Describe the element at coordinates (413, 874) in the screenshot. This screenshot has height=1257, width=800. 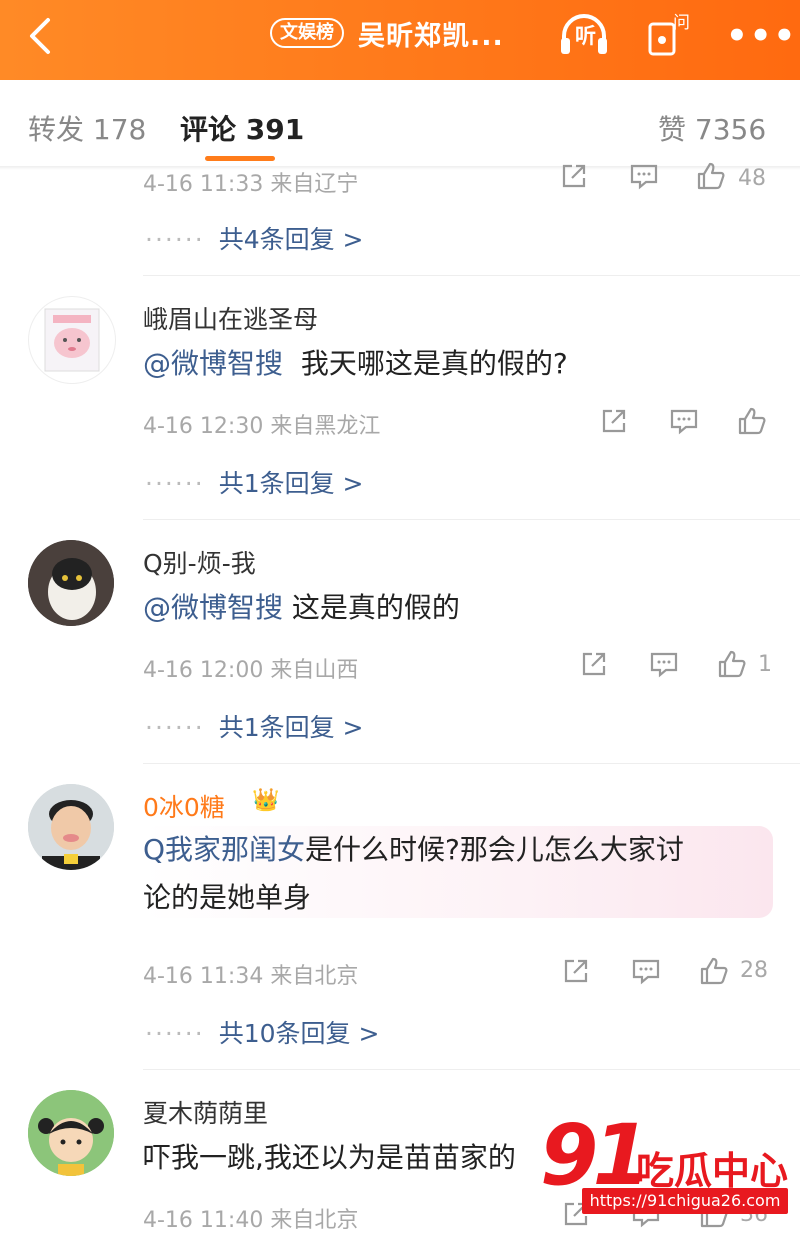
I see `comment-text: Q我家那闺女是什么时候?那会儿怎么大家讨论的是她单身` at that location.